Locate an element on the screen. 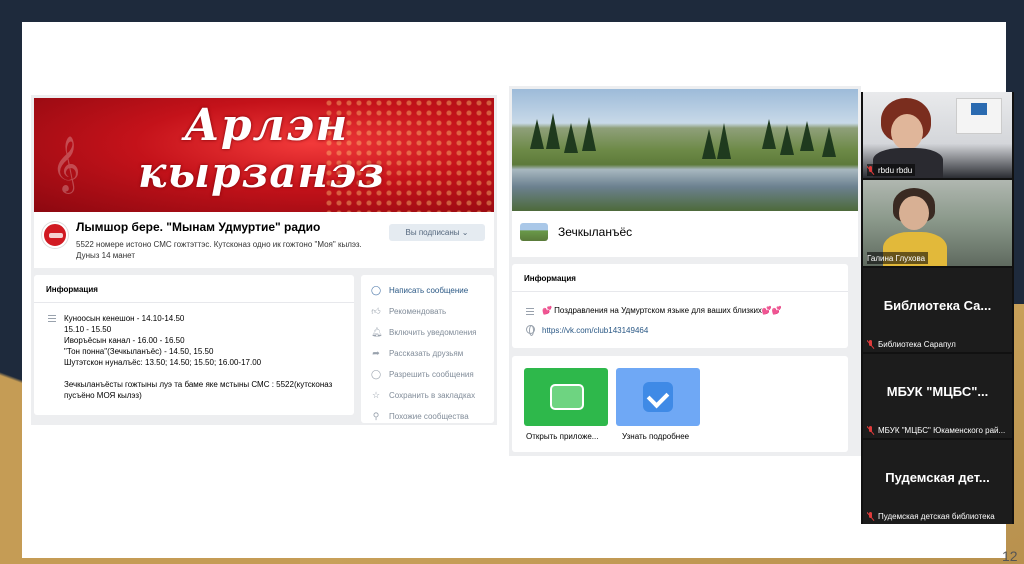 Image resolution: width=1024 pixels, height=564 pixels. group-cover-landscape is located at coordinates (685, 150).